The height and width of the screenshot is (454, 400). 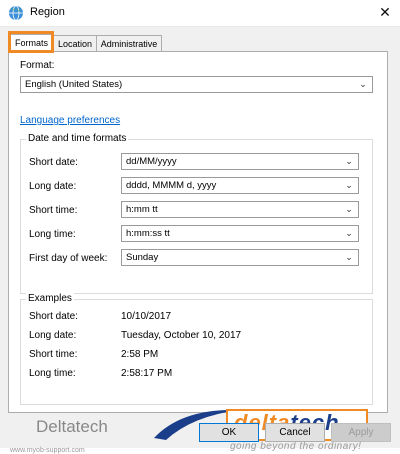 I want to click on dropdown-value: dddd, MMMM d, yyyy, so click(x=171, y=185).